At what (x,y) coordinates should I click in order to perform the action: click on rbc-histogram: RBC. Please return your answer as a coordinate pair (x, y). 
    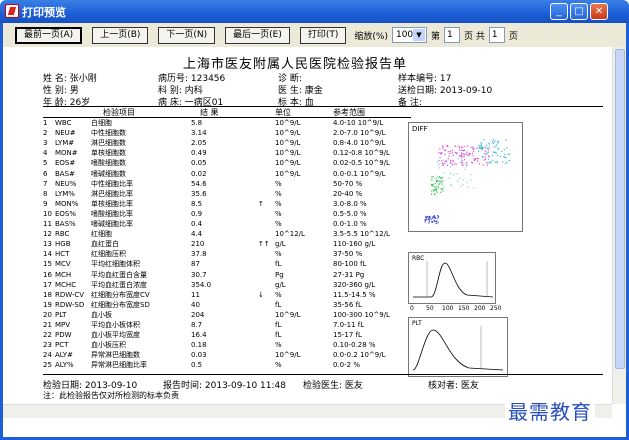
    Looking at the image, I should click on (452, 278).